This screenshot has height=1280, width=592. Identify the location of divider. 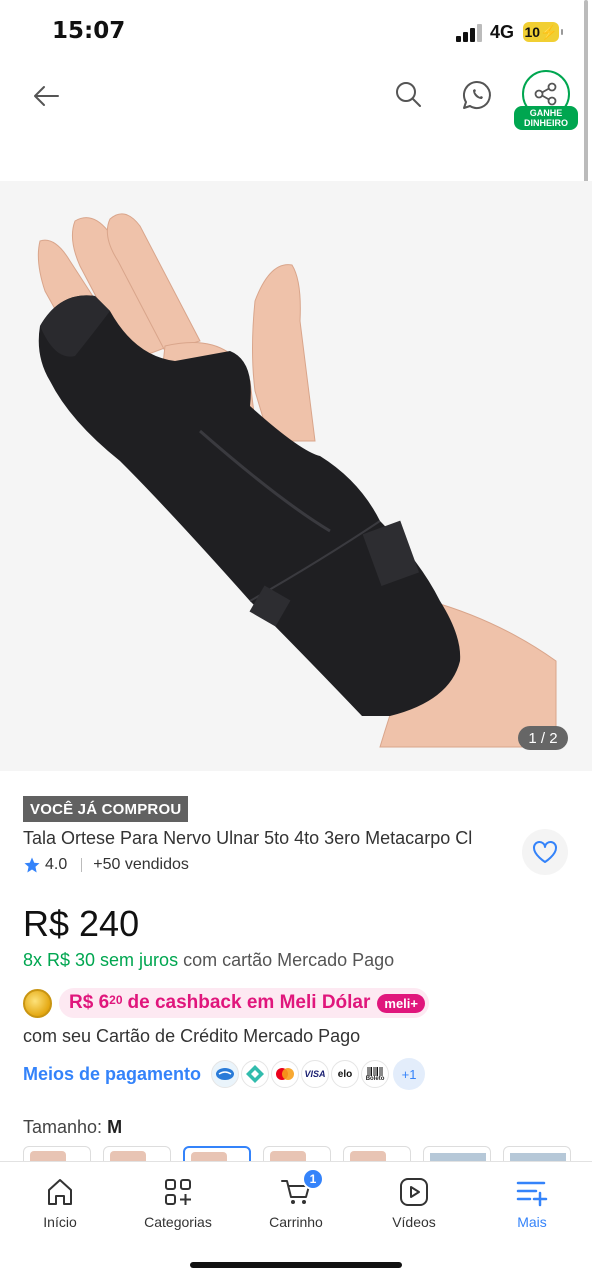
(82, 865).